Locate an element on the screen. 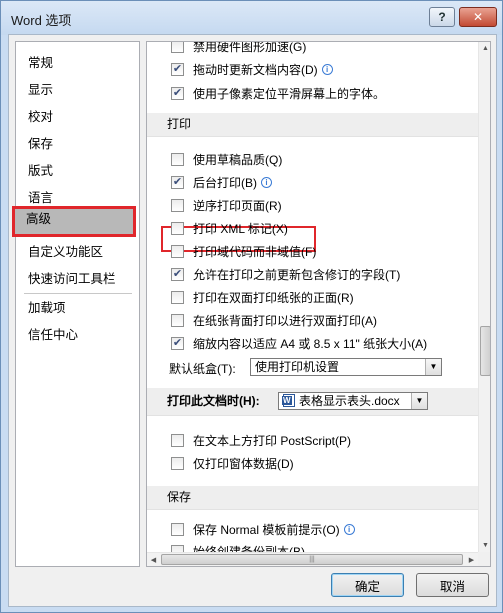  option-label: 仅打印窗体数据(D) is located at coordinates (243, 463).